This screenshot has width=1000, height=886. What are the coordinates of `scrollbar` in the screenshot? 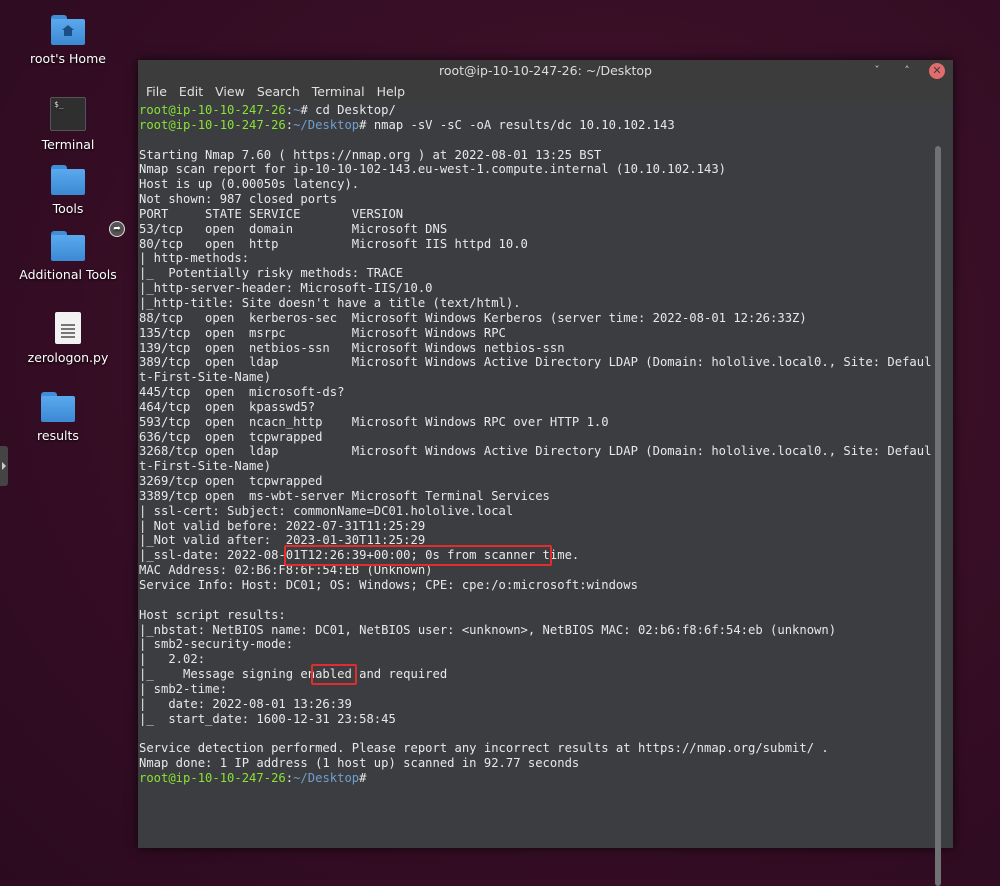 It's located at (938, 516).